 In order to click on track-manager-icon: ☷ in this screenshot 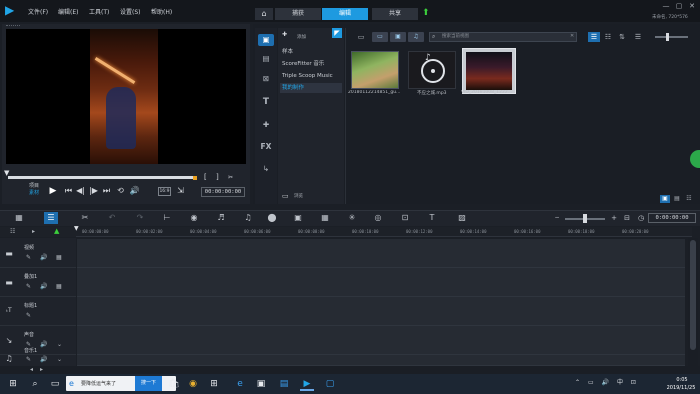, I will do `click(12, 231)`.